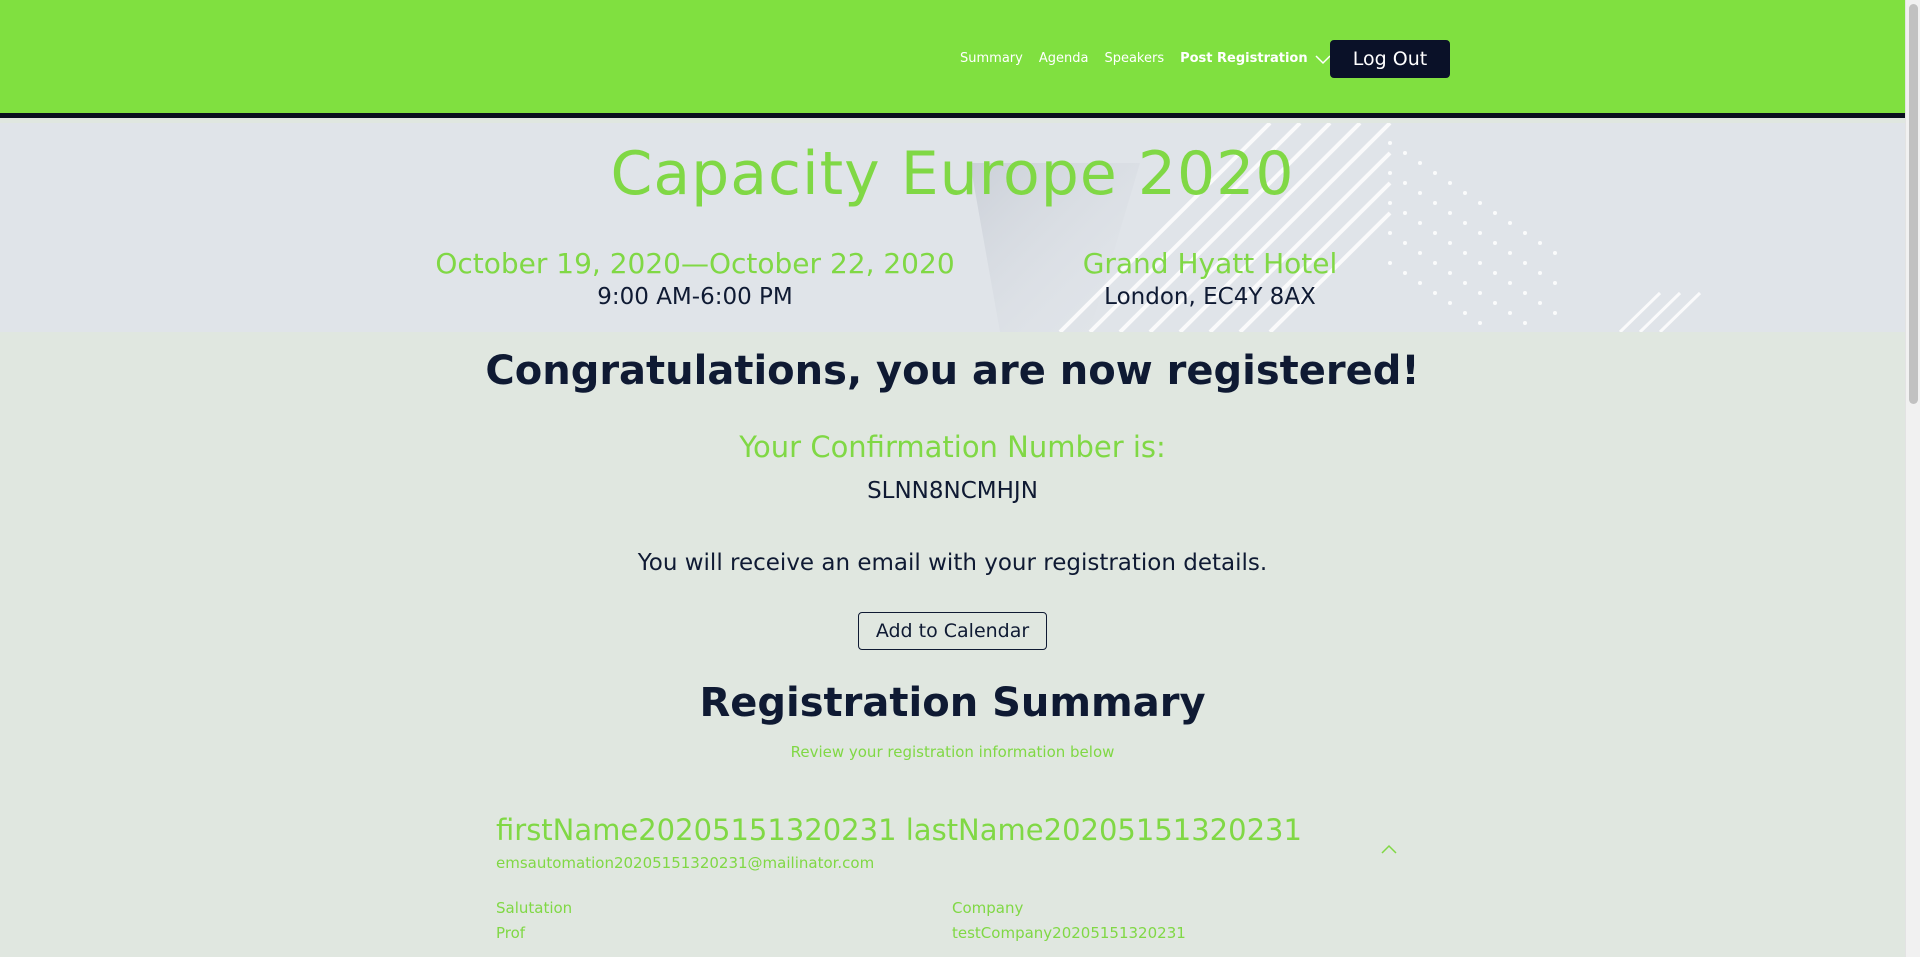 This screenshot has height=957, width=1920. What do you see at coordinates (952, 491) in the screenshot?
I see `confirmation-number: SLNN8NCMHJN` at bounding box center [952, 491].